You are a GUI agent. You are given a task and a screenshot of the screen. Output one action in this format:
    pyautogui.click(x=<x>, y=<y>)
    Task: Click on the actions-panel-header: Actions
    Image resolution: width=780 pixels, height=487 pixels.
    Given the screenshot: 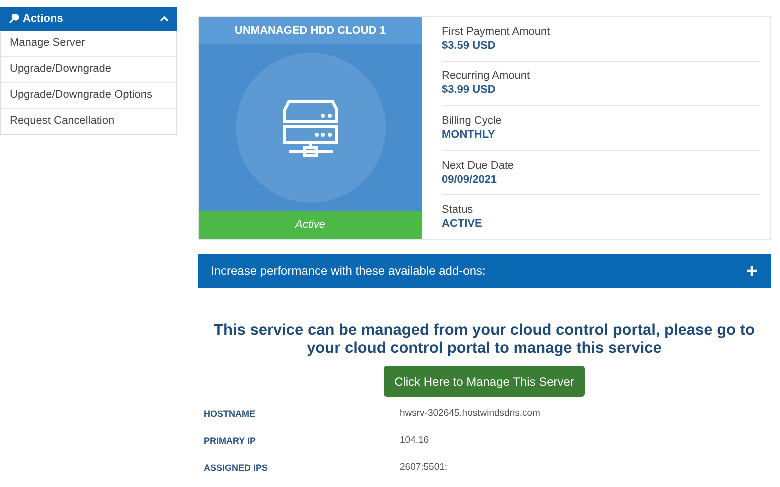 What is the action you would take?
    pyautogui.click(x=88, y=19)
    